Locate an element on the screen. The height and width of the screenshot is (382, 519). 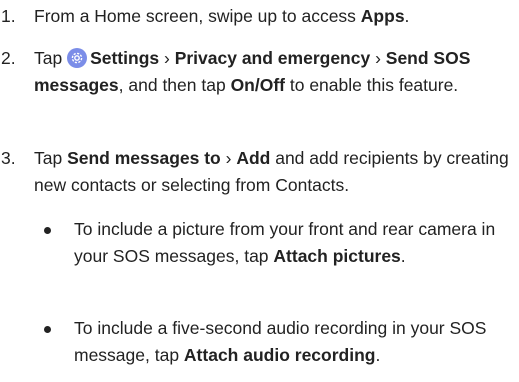
attach-pictures-label: Attach pictures is located at coordinates (337, 256).